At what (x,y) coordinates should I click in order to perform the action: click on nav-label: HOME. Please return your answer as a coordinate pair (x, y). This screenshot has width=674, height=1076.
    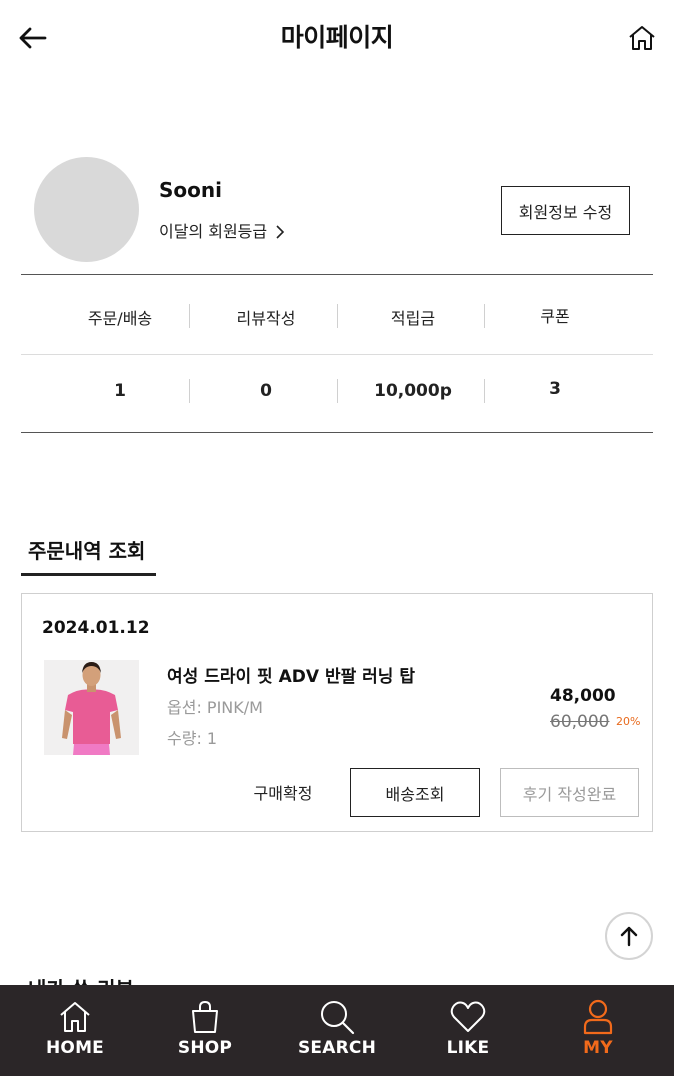
    Looking at the image, I should click on (74, 1048).